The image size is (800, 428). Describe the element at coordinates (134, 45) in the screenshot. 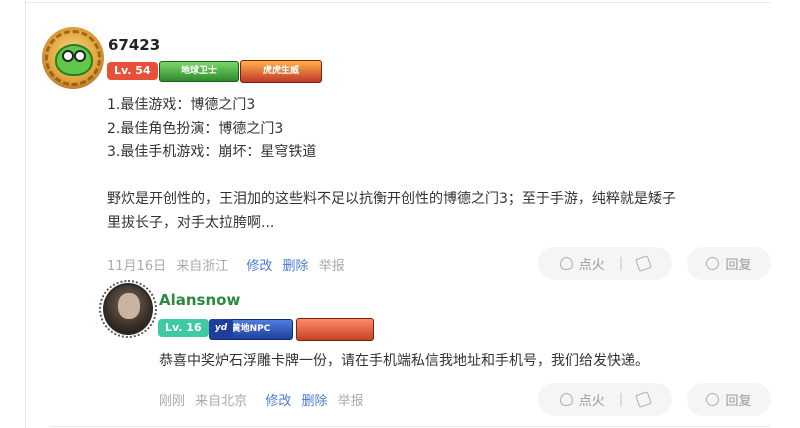

I see `username: 67423` at that location.